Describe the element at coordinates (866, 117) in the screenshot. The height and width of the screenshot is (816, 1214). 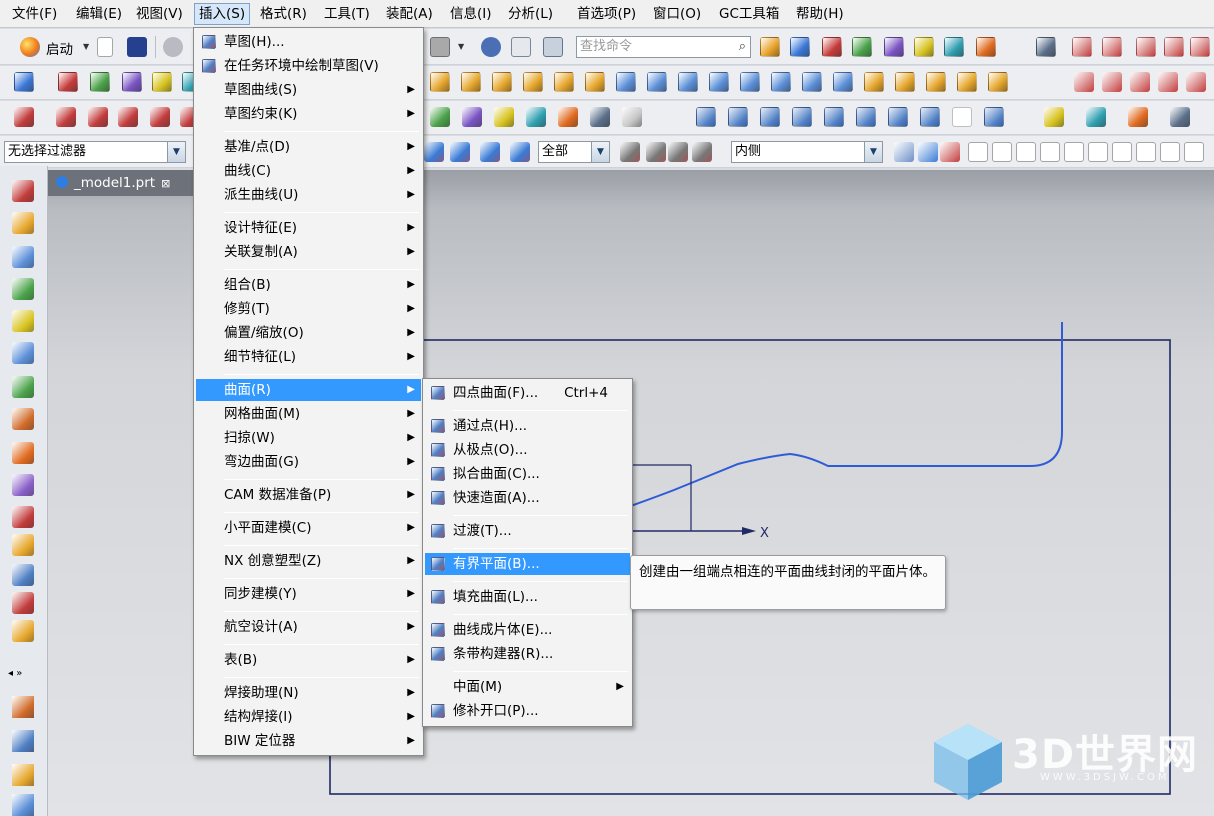
I see `view-tool-5-icon` at that location.